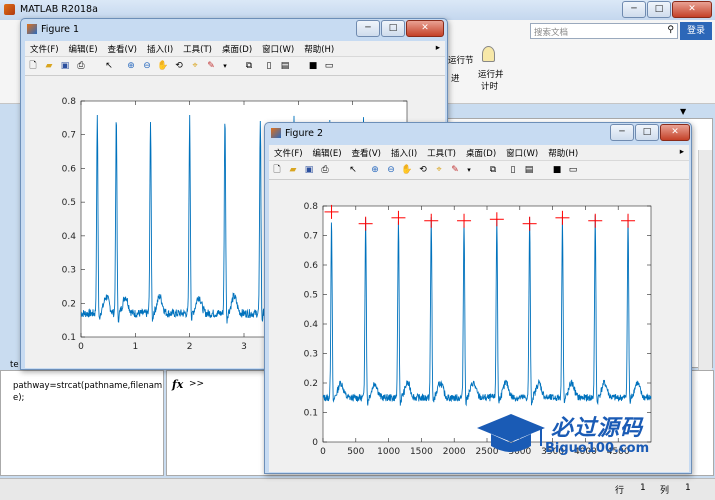 Image resolution: width=715 pixels, height=500 pixels. I want to click on run-time-label-2: 计时, so click(489, 86).